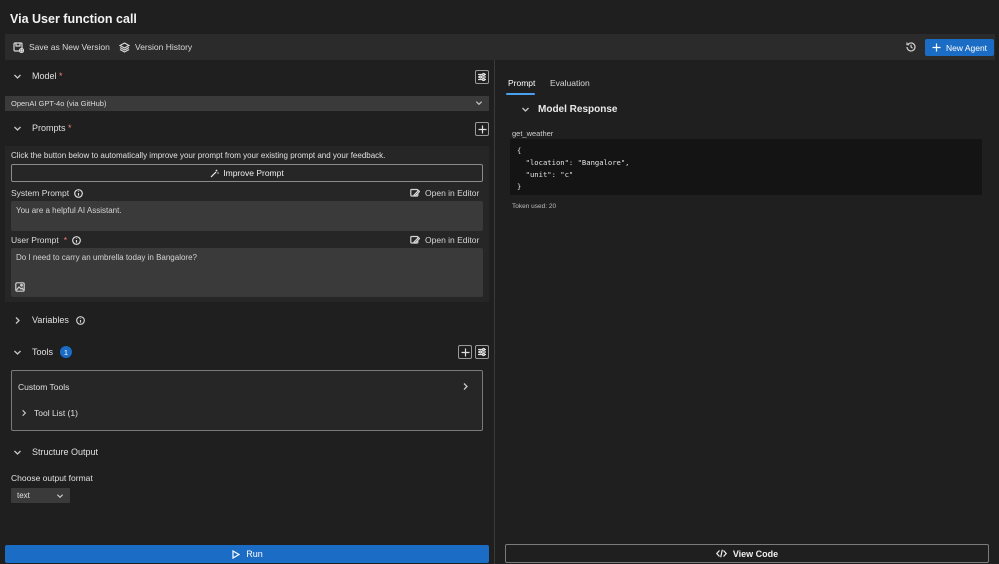 Image resolution: width=999 pixels, height=564 pixels. I want to click on system-prompt-value: You are a helpful AI Assistant., so click(69, 210).